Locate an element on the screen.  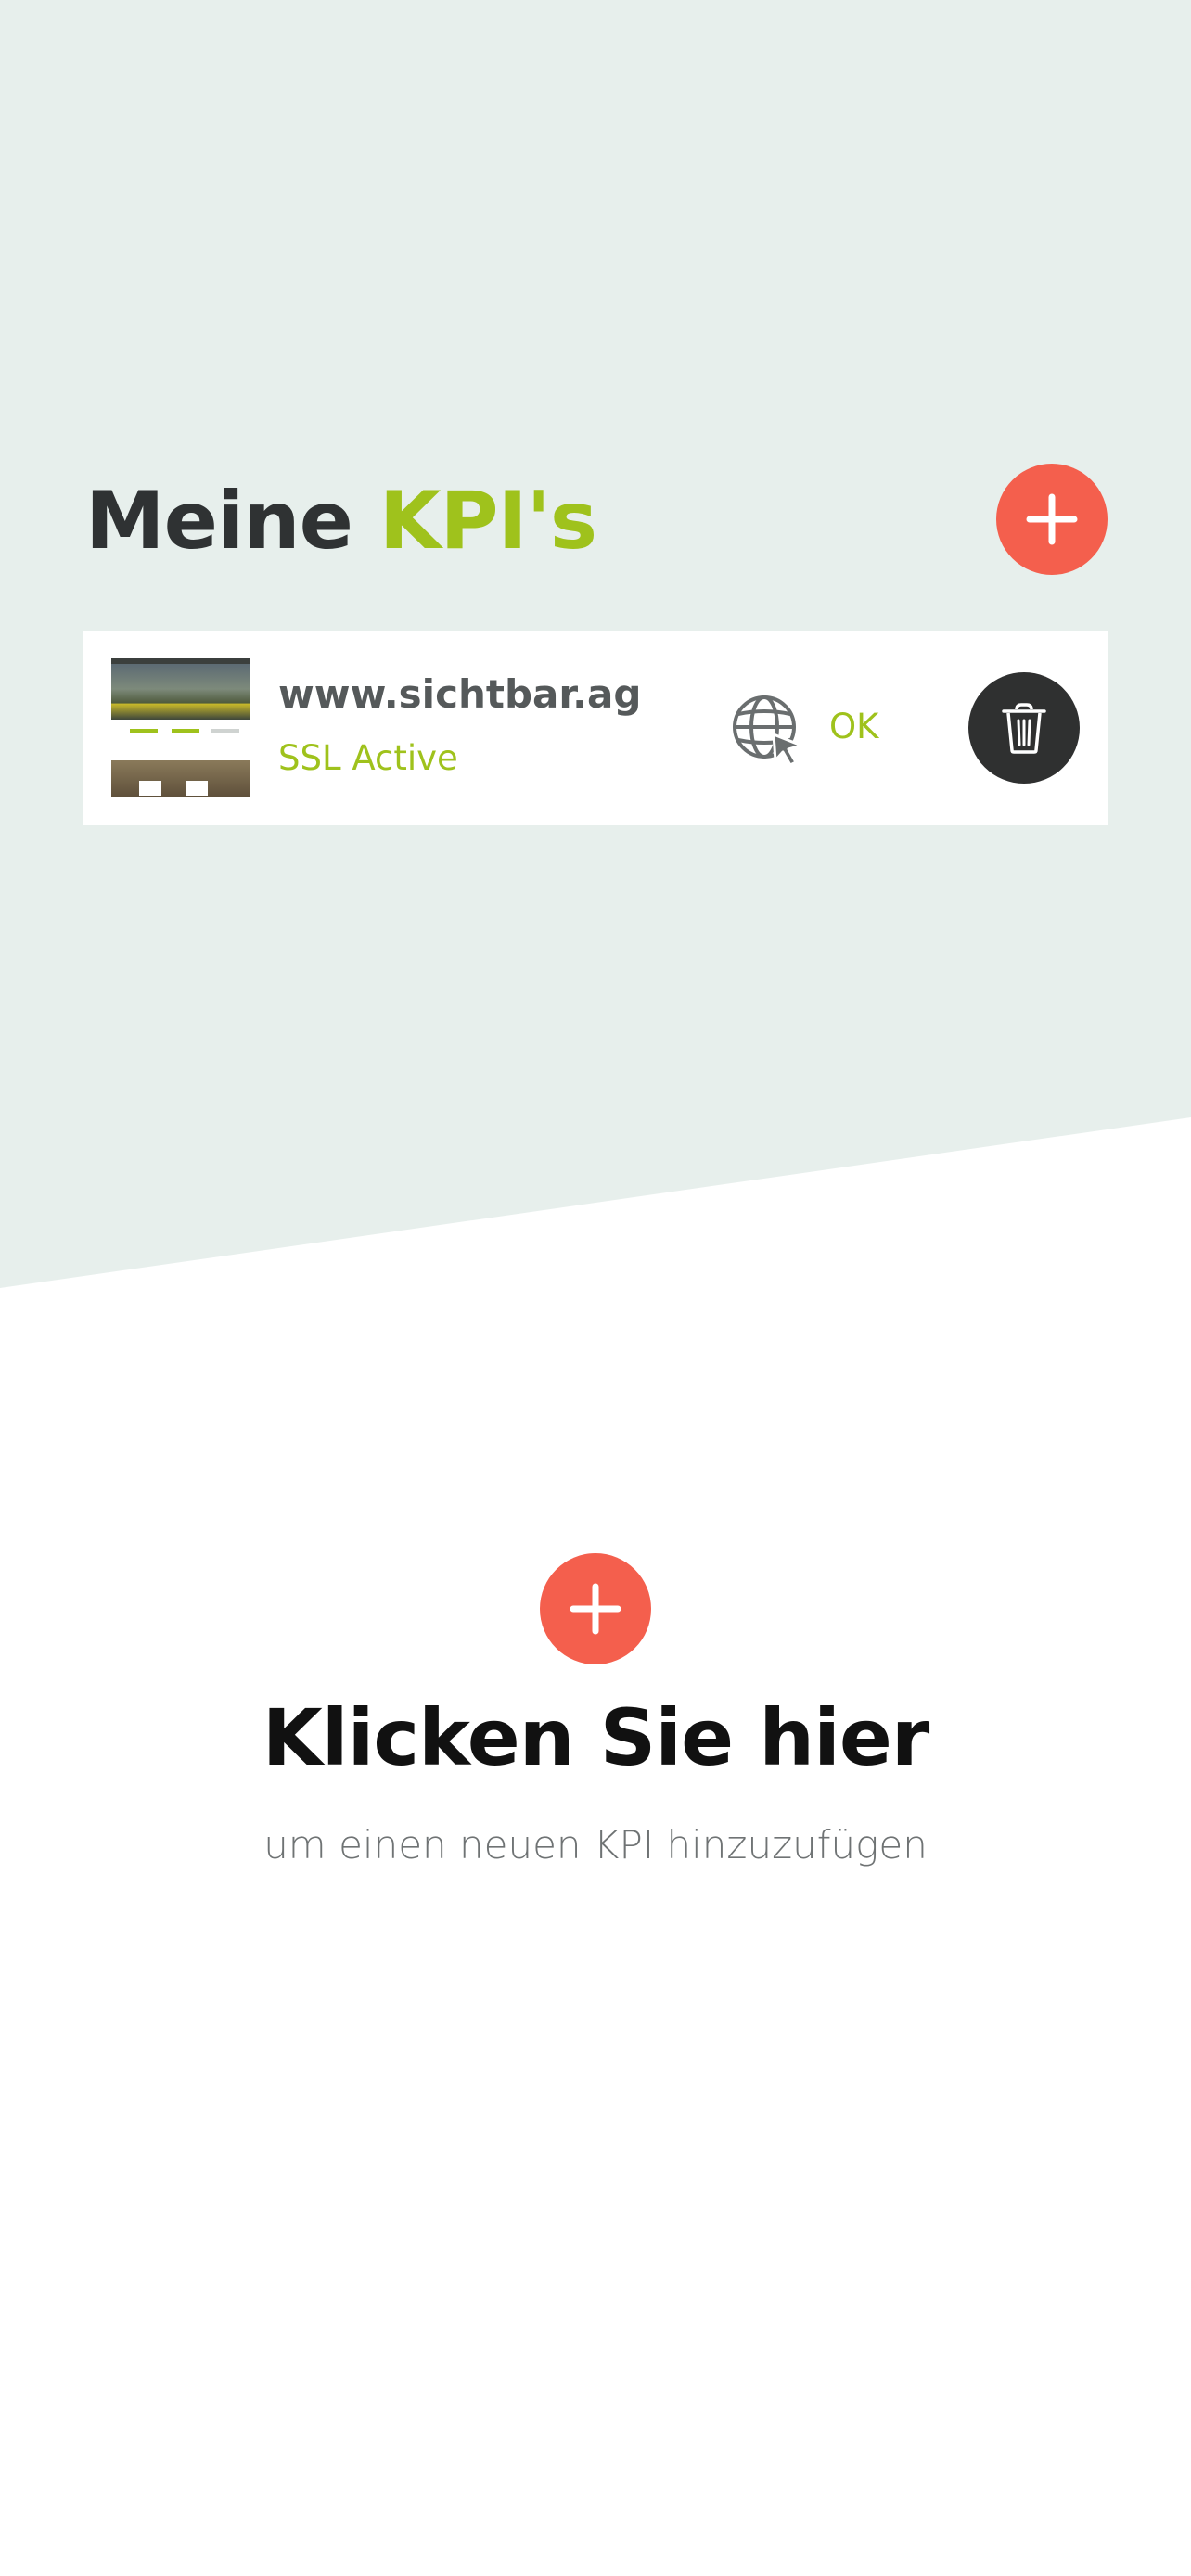
page-title-part1: Meine is located at coordinates (232, 521).